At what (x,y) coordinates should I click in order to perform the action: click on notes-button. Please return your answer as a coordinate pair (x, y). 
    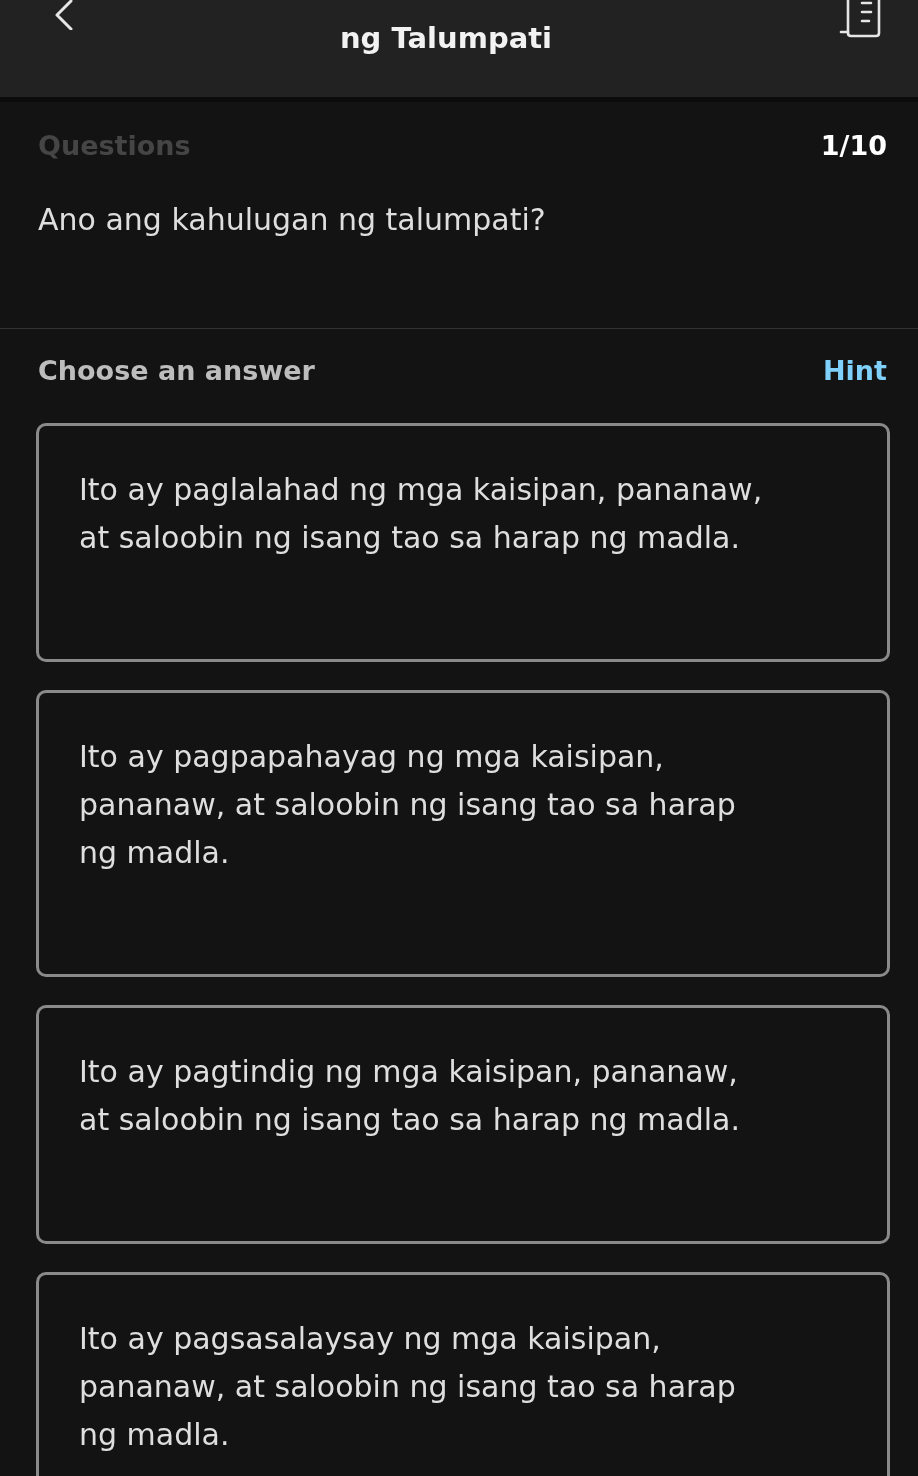
    Looking at the image, I should click on (860, 19).